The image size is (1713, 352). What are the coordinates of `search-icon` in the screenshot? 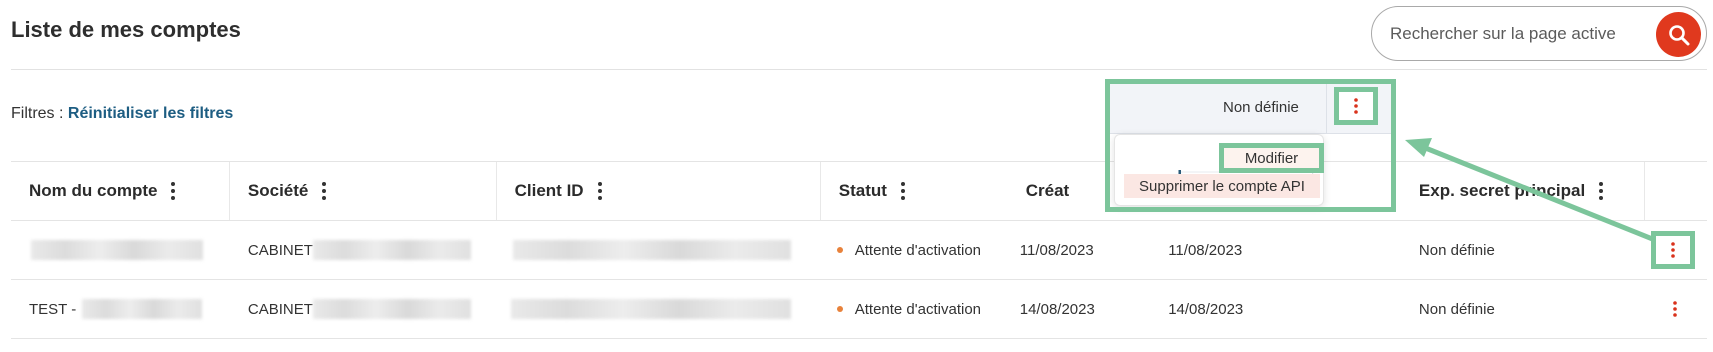 It's located at (1678, 34).